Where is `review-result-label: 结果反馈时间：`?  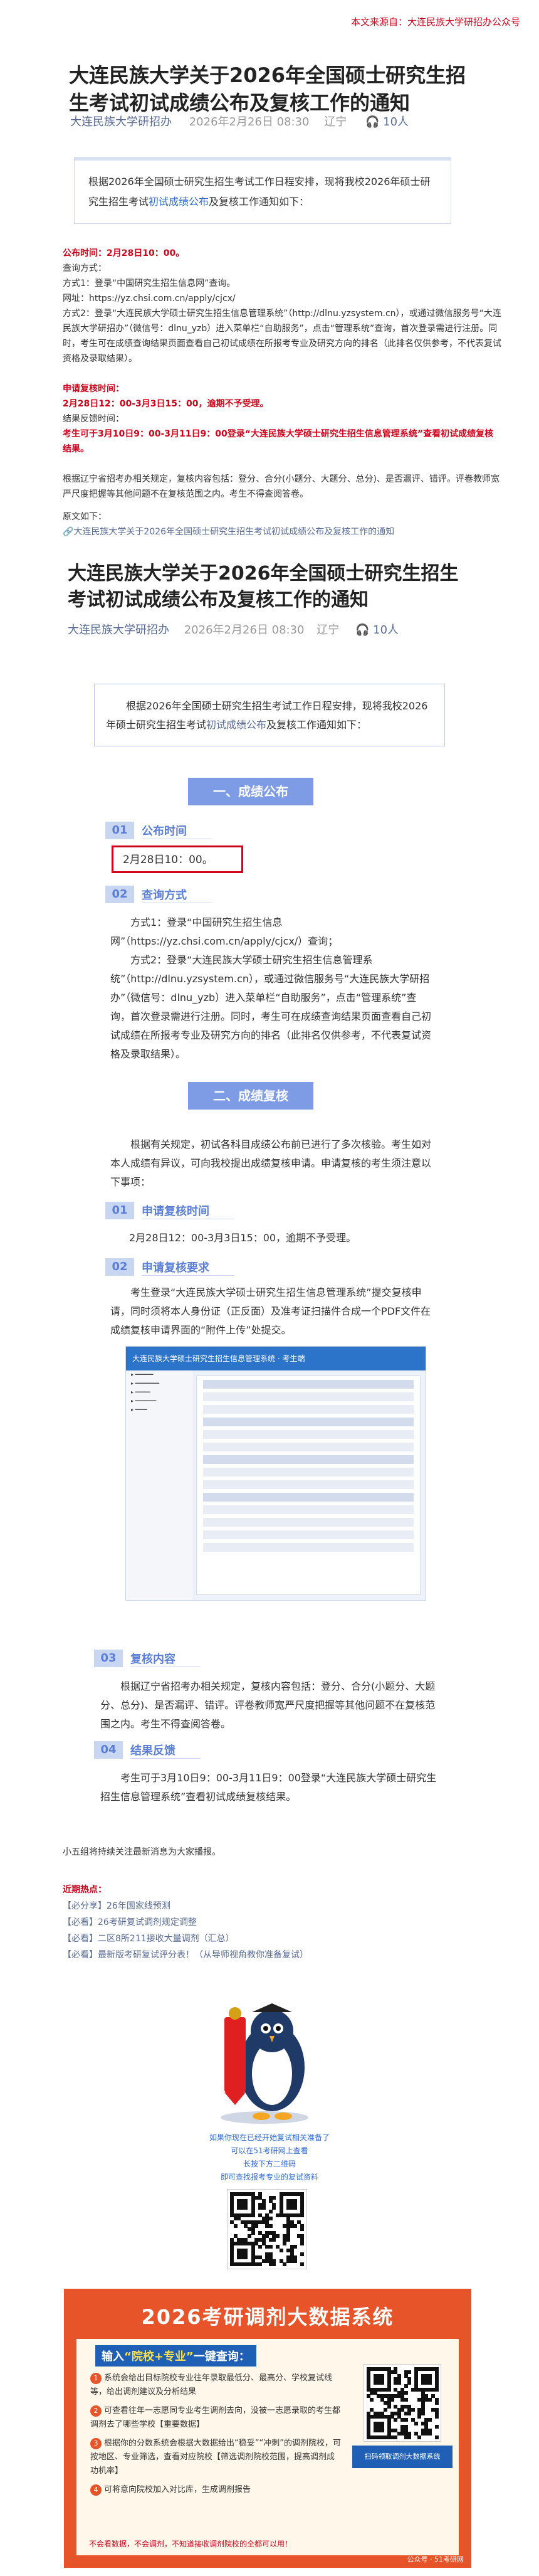
review-result-label: 结果反馈时间： is located at coordinates (93, 419).